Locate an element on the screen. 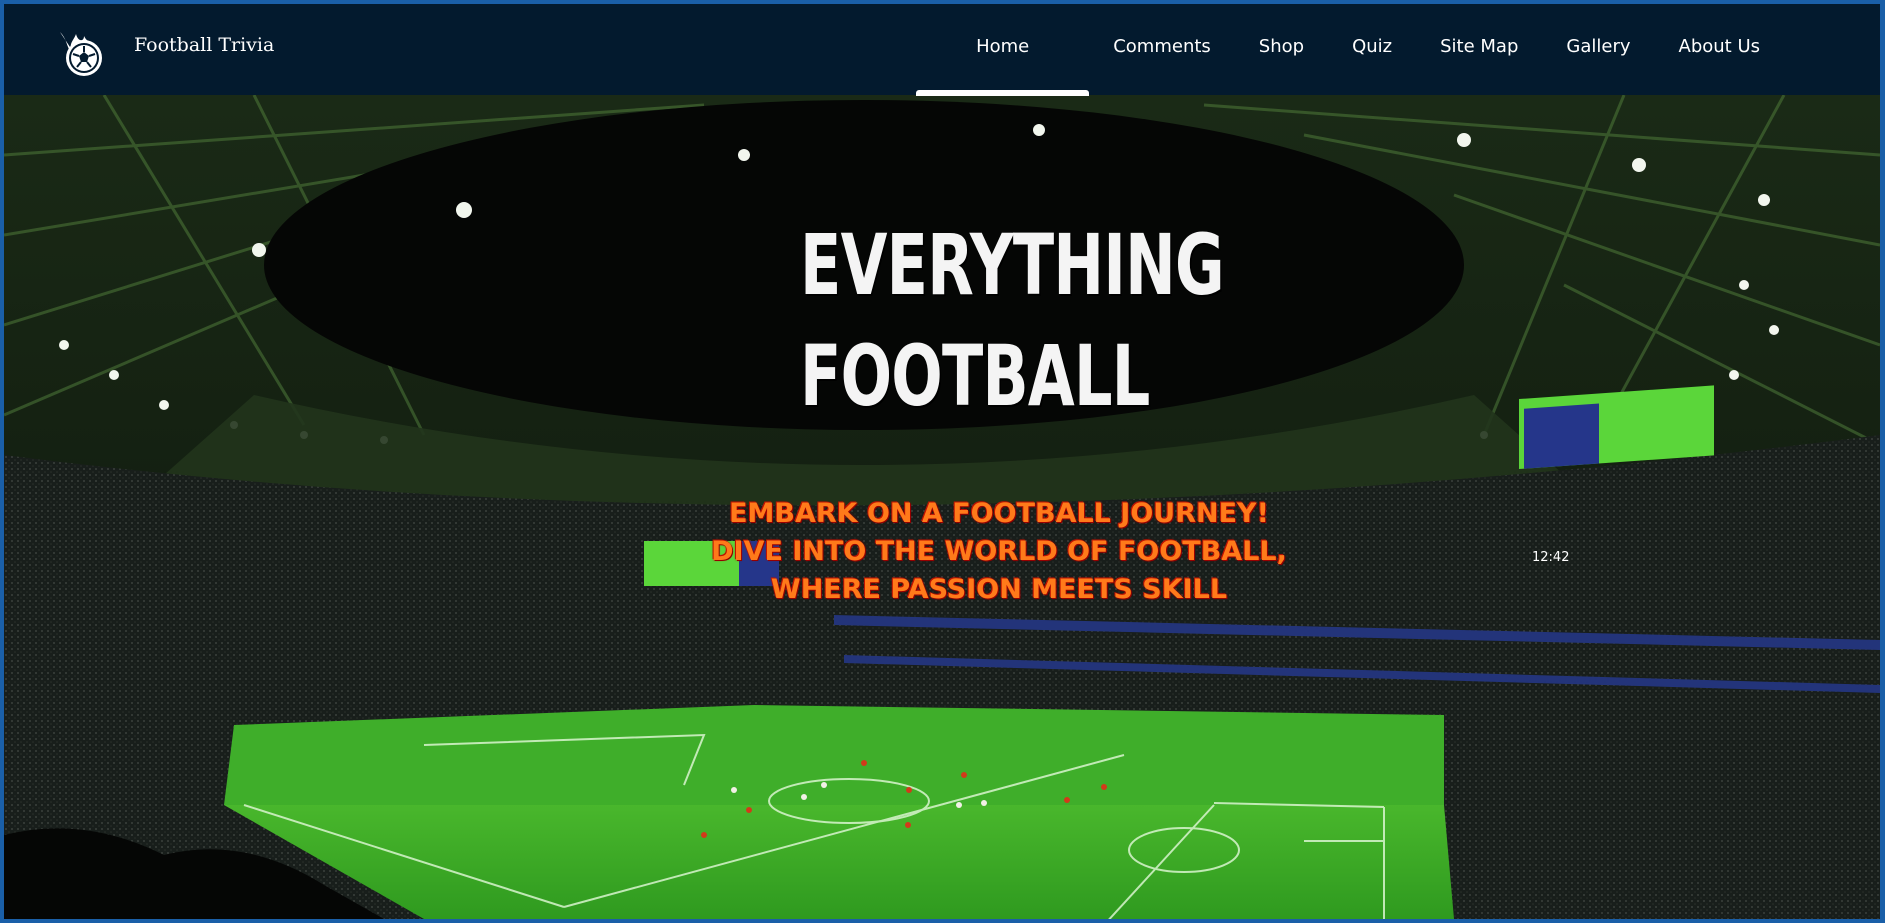  nav-gallery: Gallery is located at coordinates (1598, 49).